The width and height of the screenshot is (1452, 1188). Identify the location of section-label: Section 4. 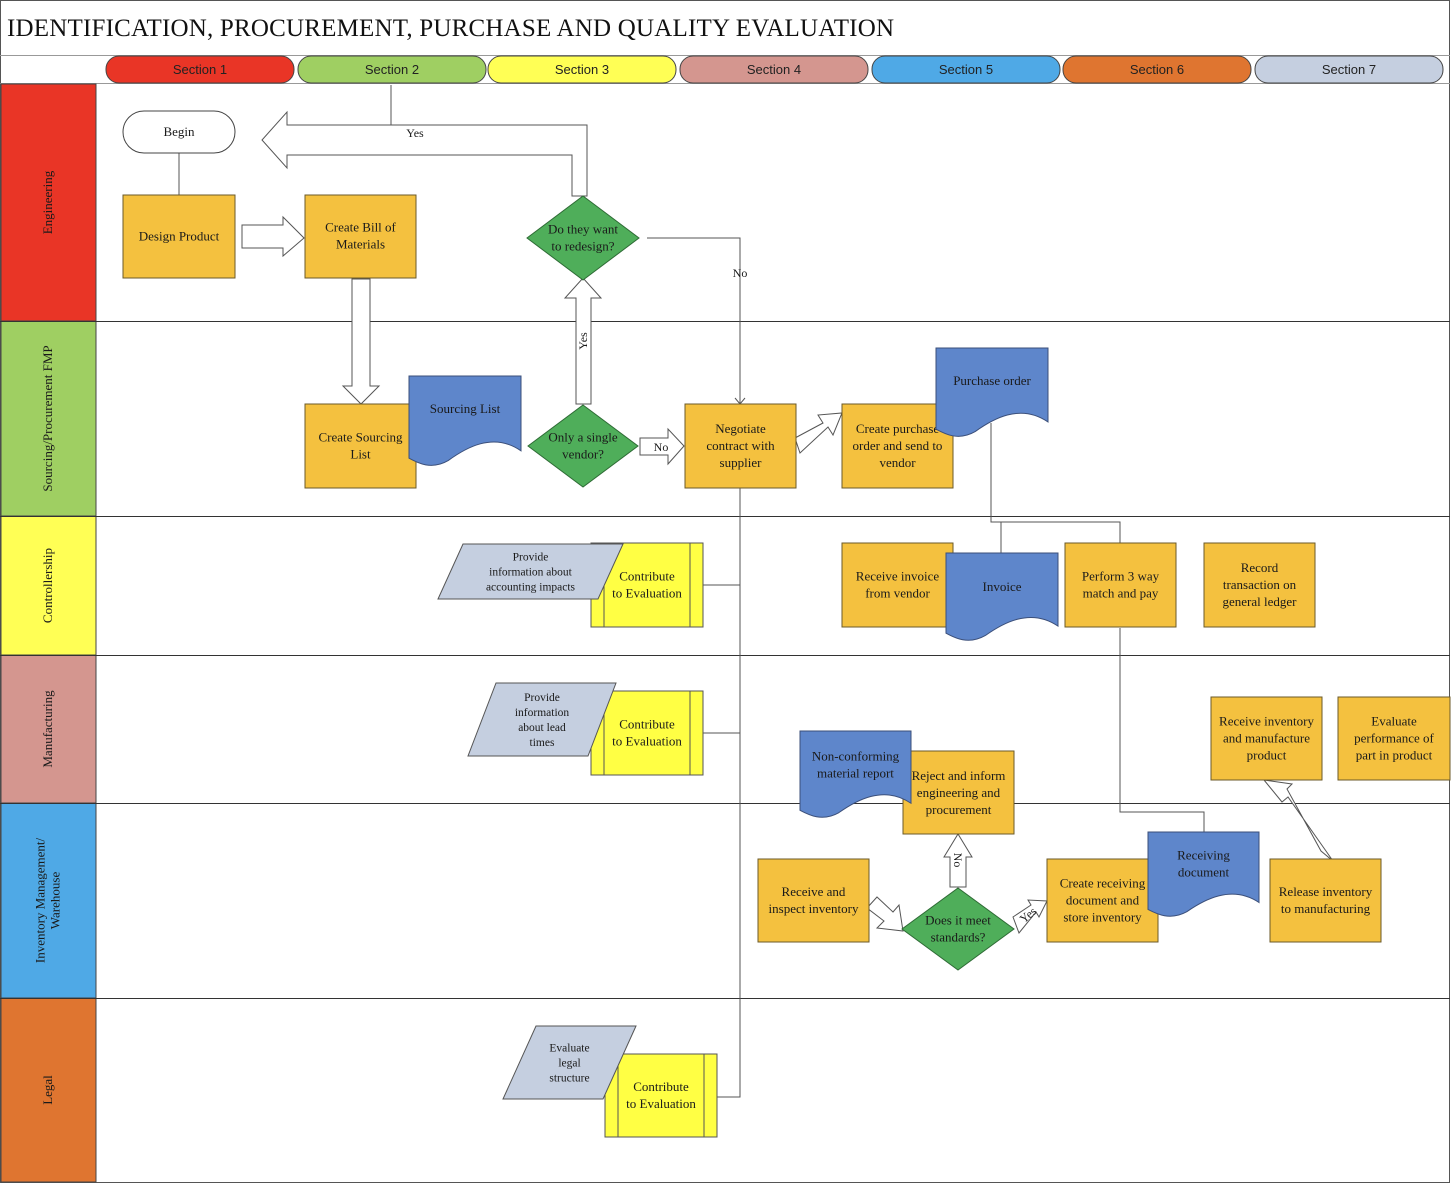
(774, 69).